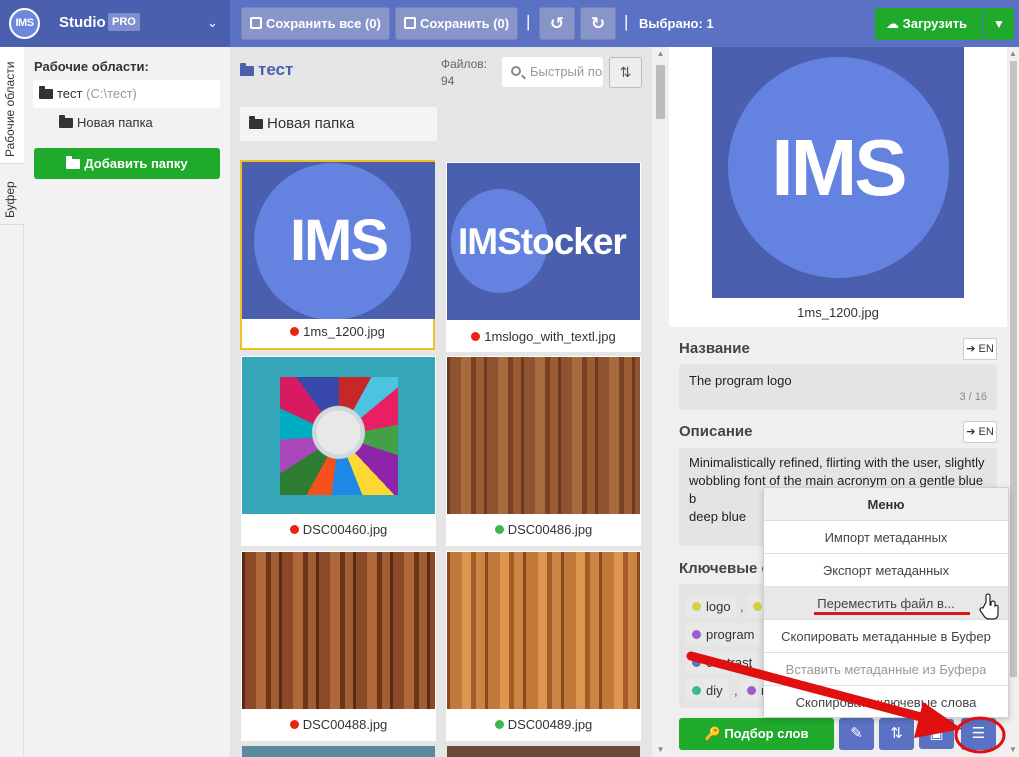  I want to click on save-icon: ▣, so click(936, 733).